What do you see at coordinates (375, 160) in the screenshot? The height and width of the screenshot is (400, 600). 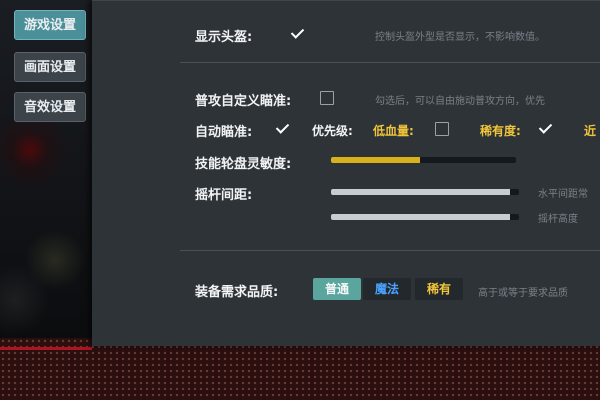 I see `skill-sensitivity-fill` at bounding box center [375, 160].